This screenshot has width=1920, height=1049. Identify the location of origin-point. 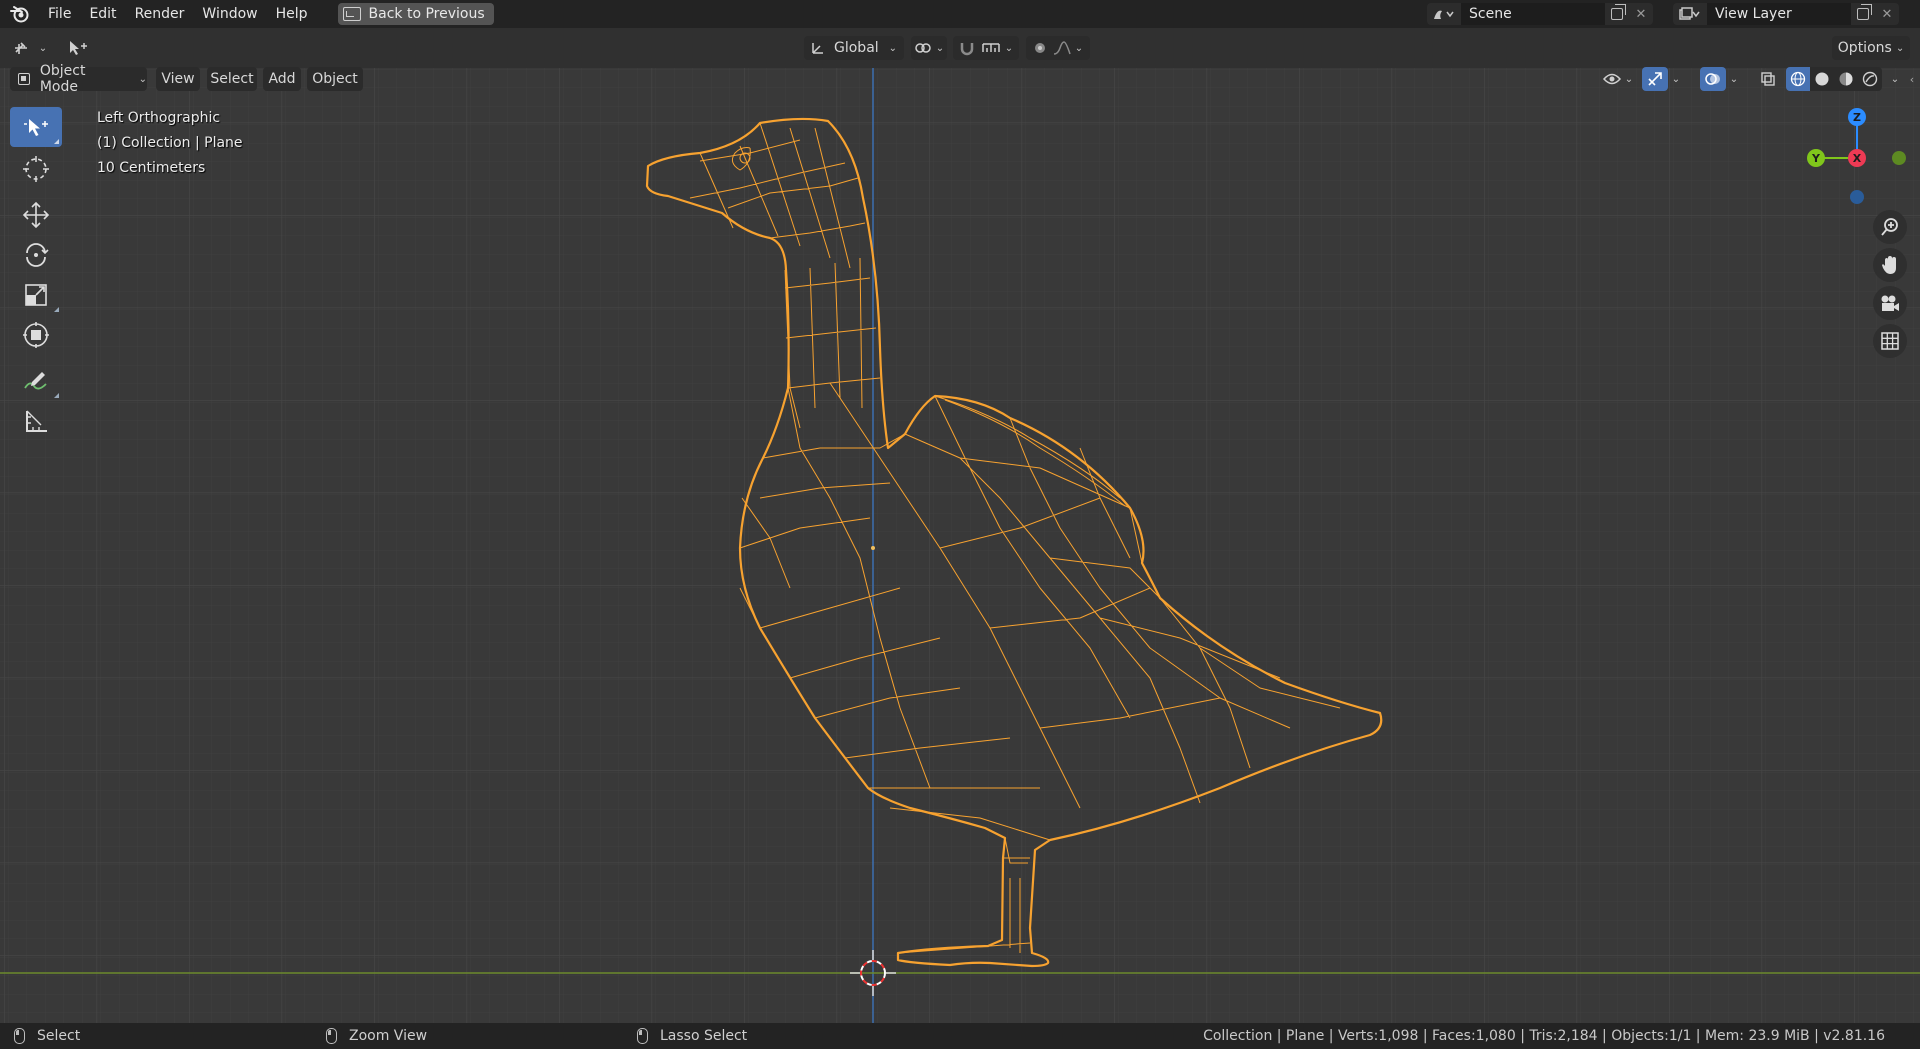
(873, 548).